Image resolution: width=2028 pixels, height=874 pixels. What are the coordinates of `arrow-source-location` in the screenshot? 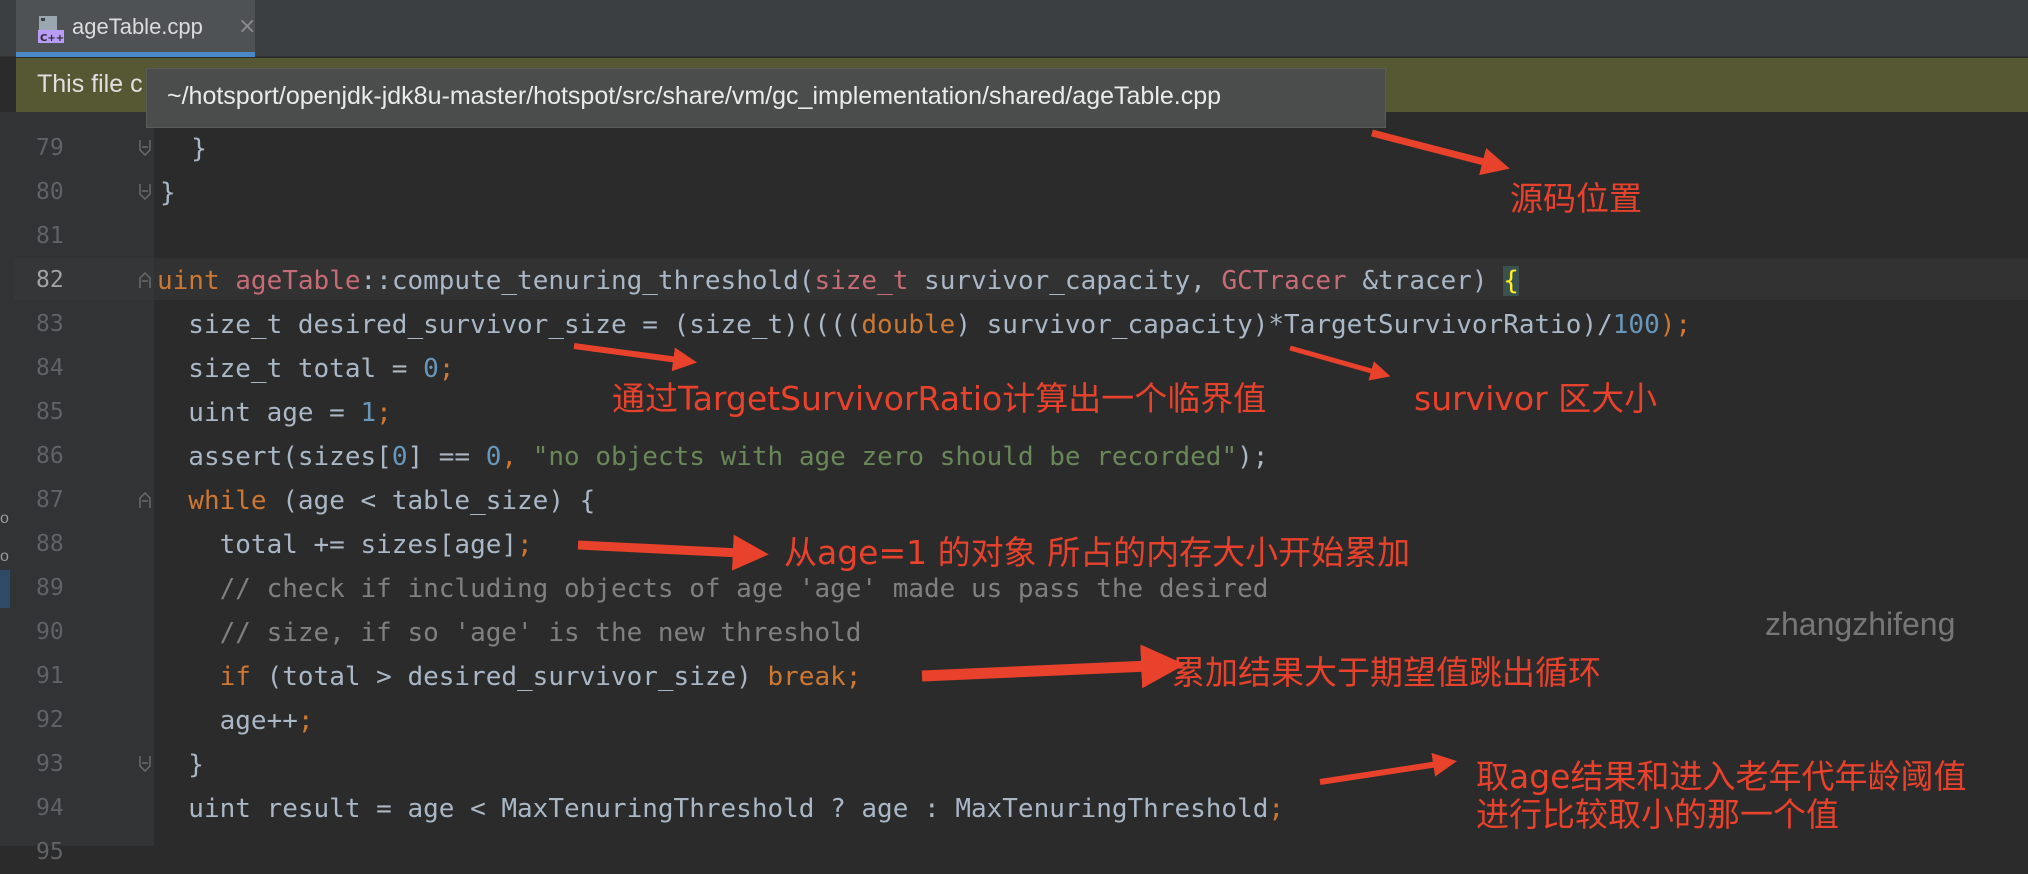 It's located at (1440, 152).